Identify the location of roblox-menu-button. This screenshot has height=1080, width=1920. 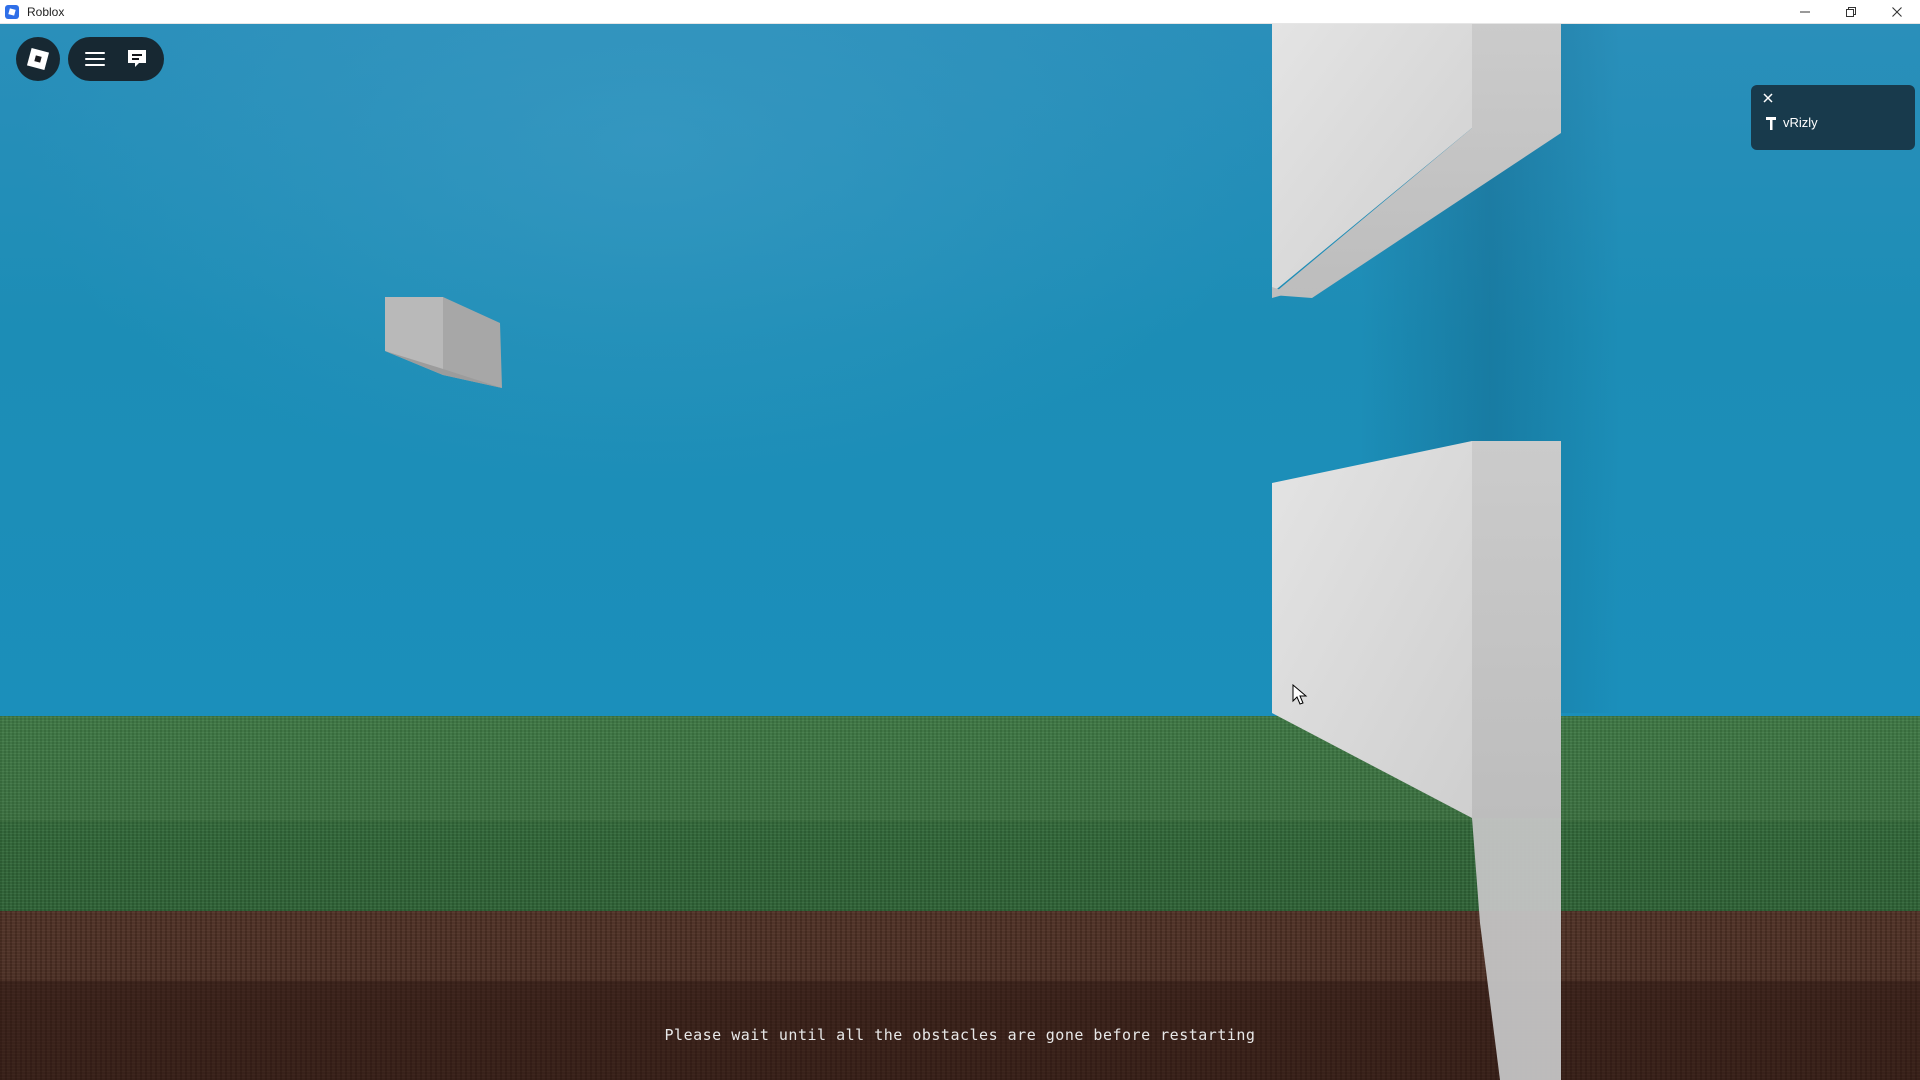
(38, 59).